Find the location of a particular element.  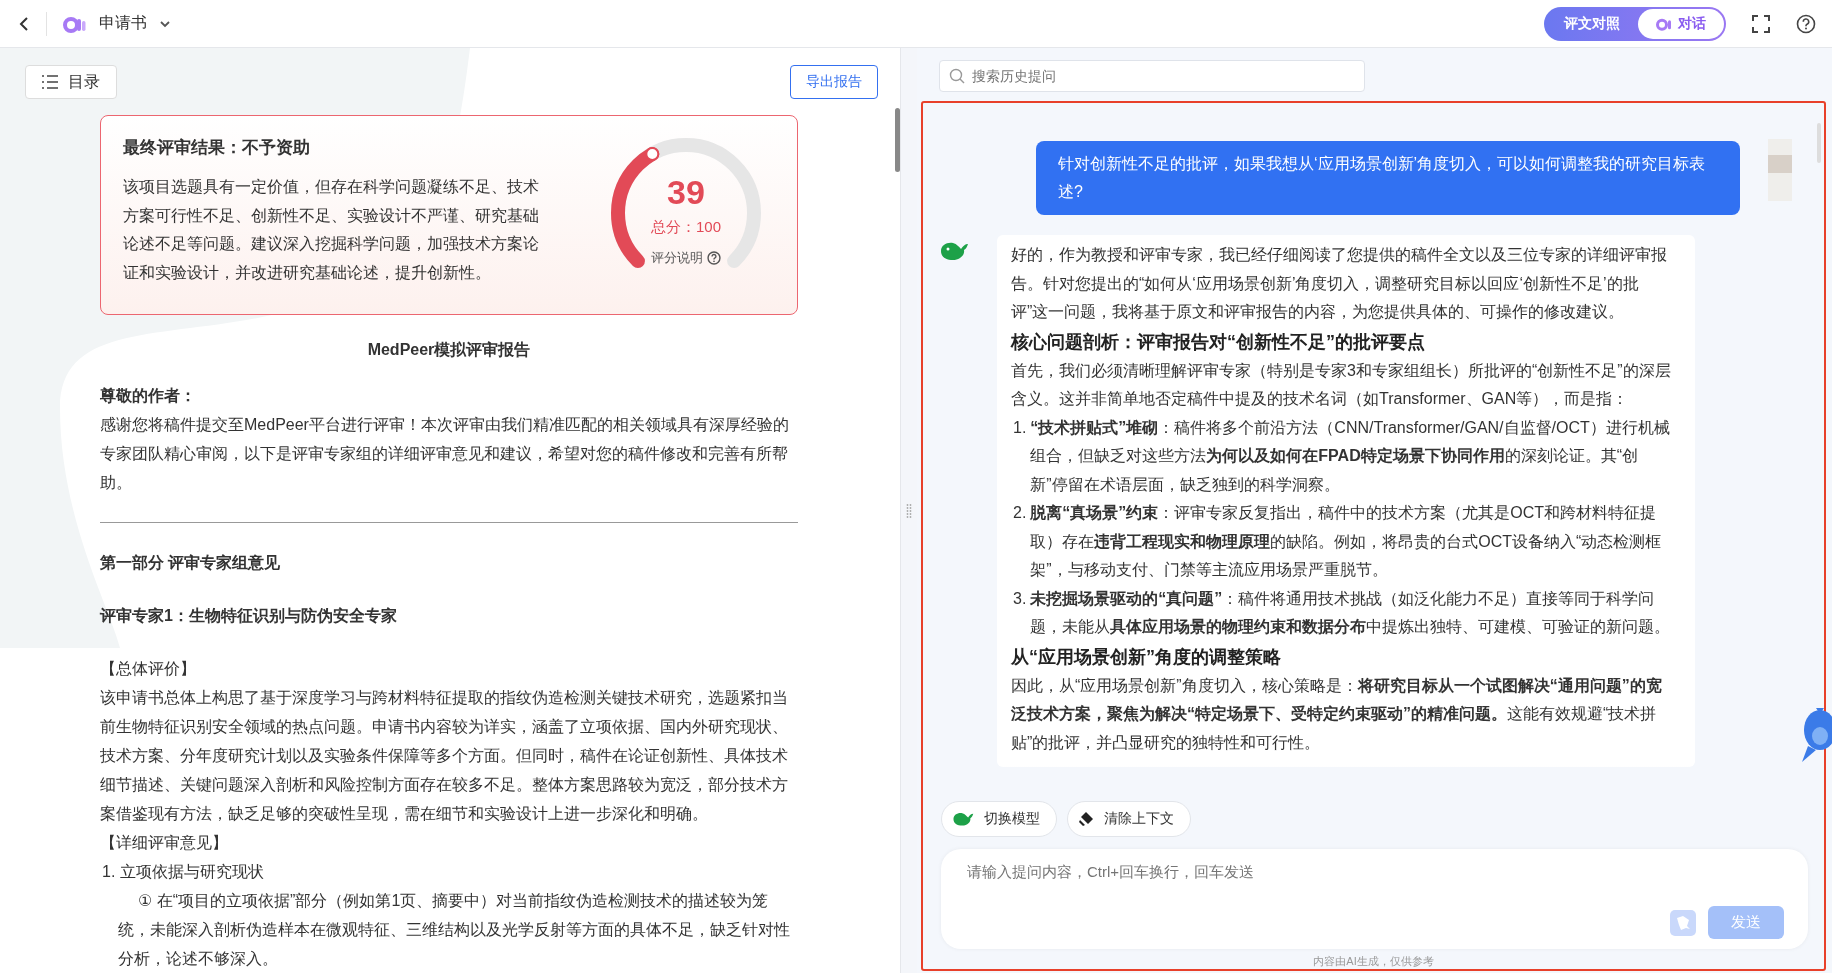

answer-paragraph: 好的，作为教授和评审专家，我已经仔细阅读了您提供的稿件全文以及三位专家的详细评审报告。针对您提出的“如何从‘应用场景创新’角度切入，调整研究目标以回应‘创新性不足’的批评”这一问题，我将基于原文和评审报告的内容，为您提供具体的、可操作的修改建议。 is located at coordinates (1339, 283).